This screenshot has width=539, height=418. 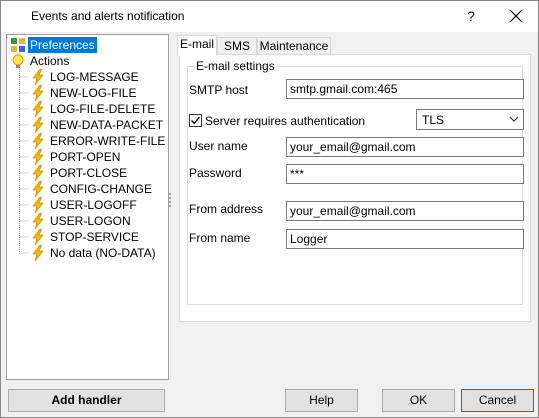 I want to click on tree-item-actions: Actions, so click(x=40, y=61).